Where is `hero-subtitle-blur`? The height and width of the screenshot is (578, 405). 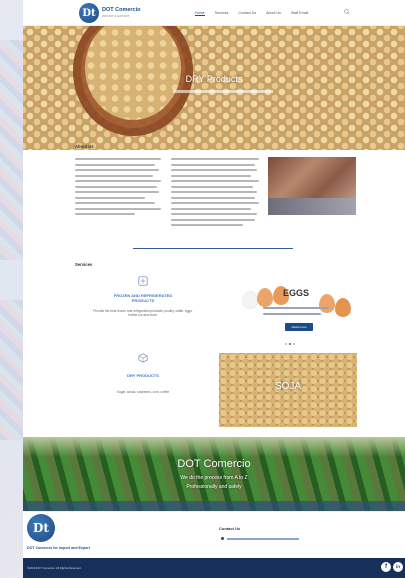 hero-subtitle-blur is located at coordinates (223, 91).